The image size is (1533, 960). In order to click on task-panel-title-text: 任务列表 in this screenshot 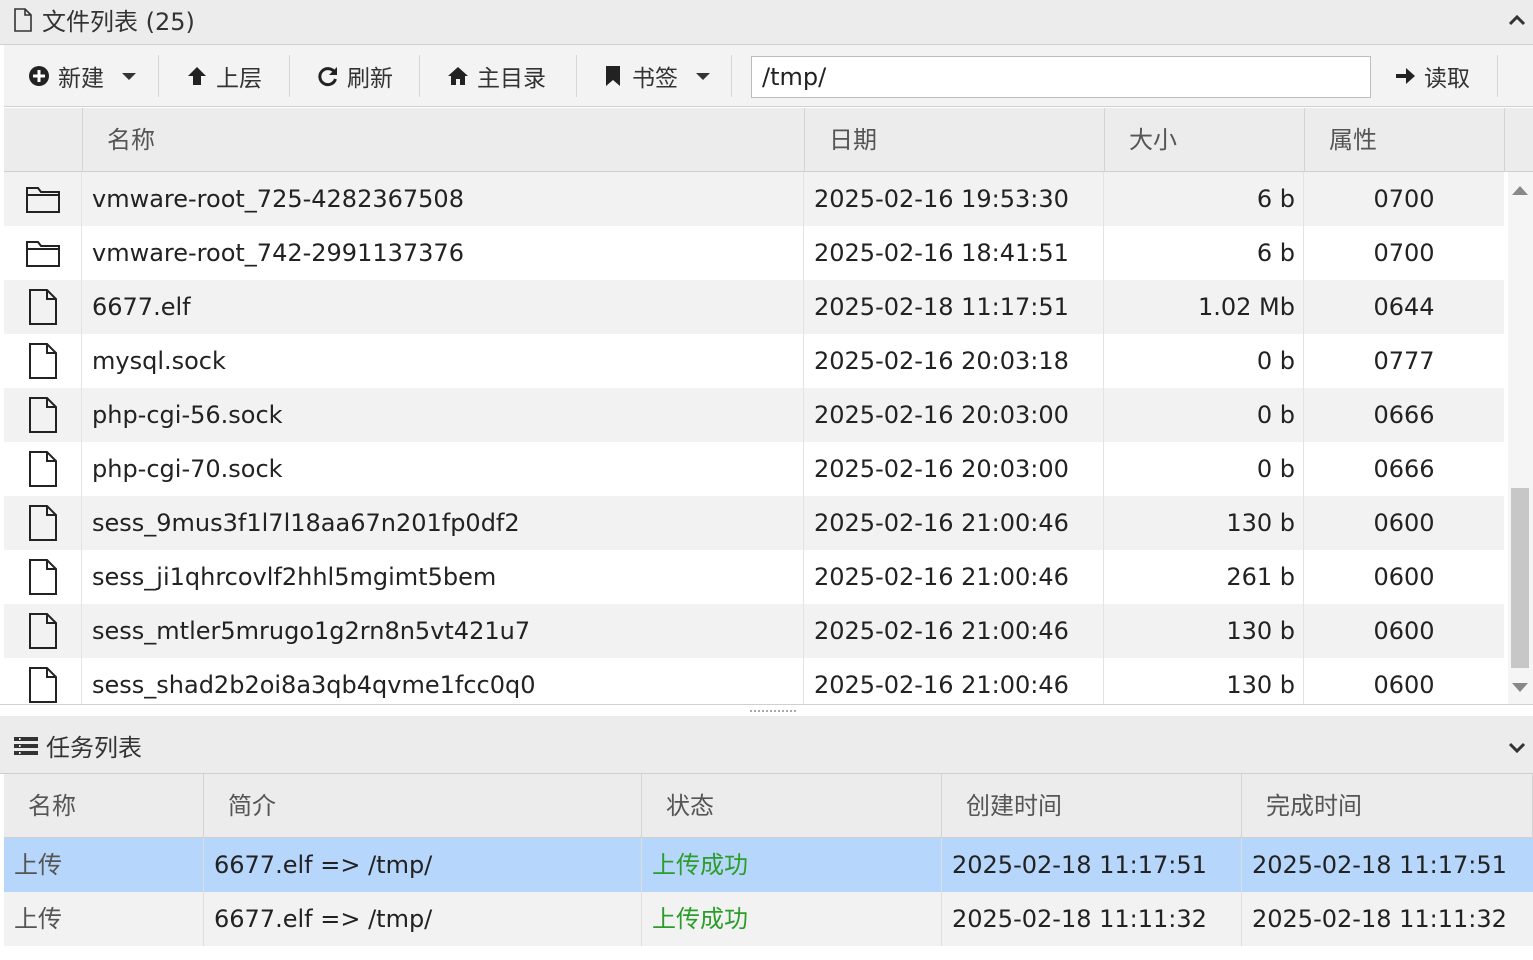, I will do `click(94, 748)`.